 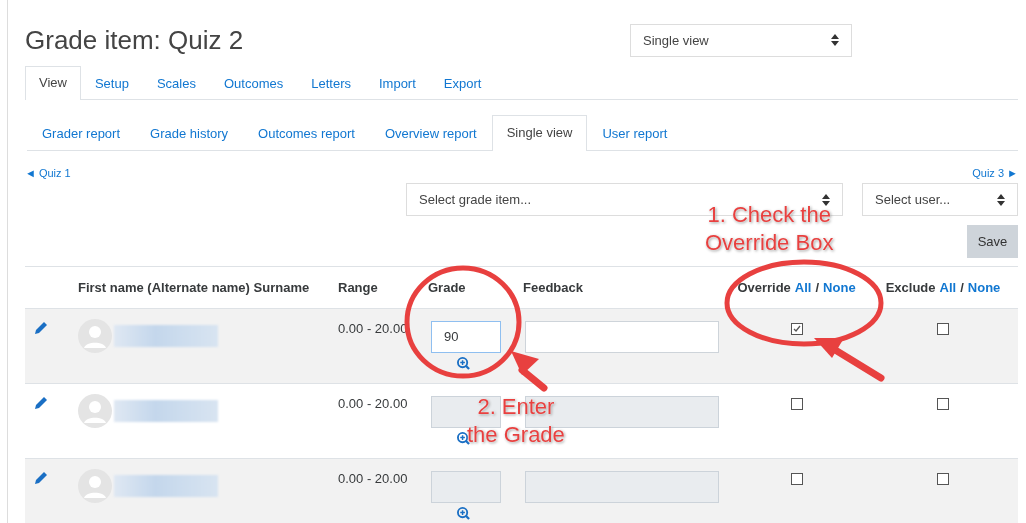 I want to click on nav-tab: Scales, so click(x=176, y=83).